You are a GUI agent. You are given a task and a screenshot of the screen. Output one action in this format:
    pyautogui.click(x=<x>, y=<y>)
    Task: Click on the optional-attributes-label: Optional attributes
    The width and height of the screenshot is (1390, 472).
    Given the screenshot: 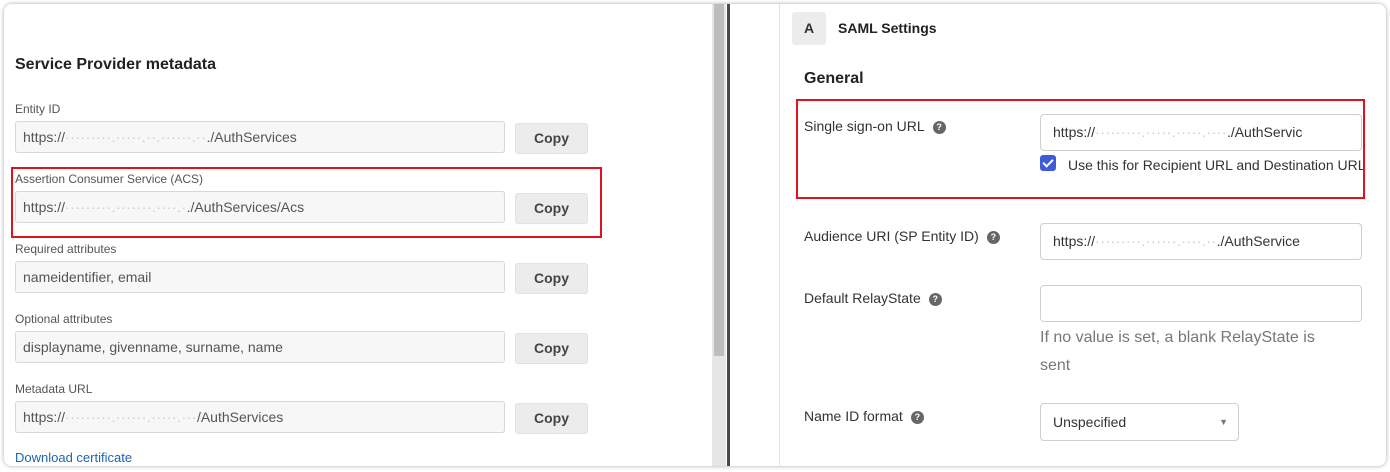 What is the action you would take?
    pyautogui.click(x=64, y=319)
    